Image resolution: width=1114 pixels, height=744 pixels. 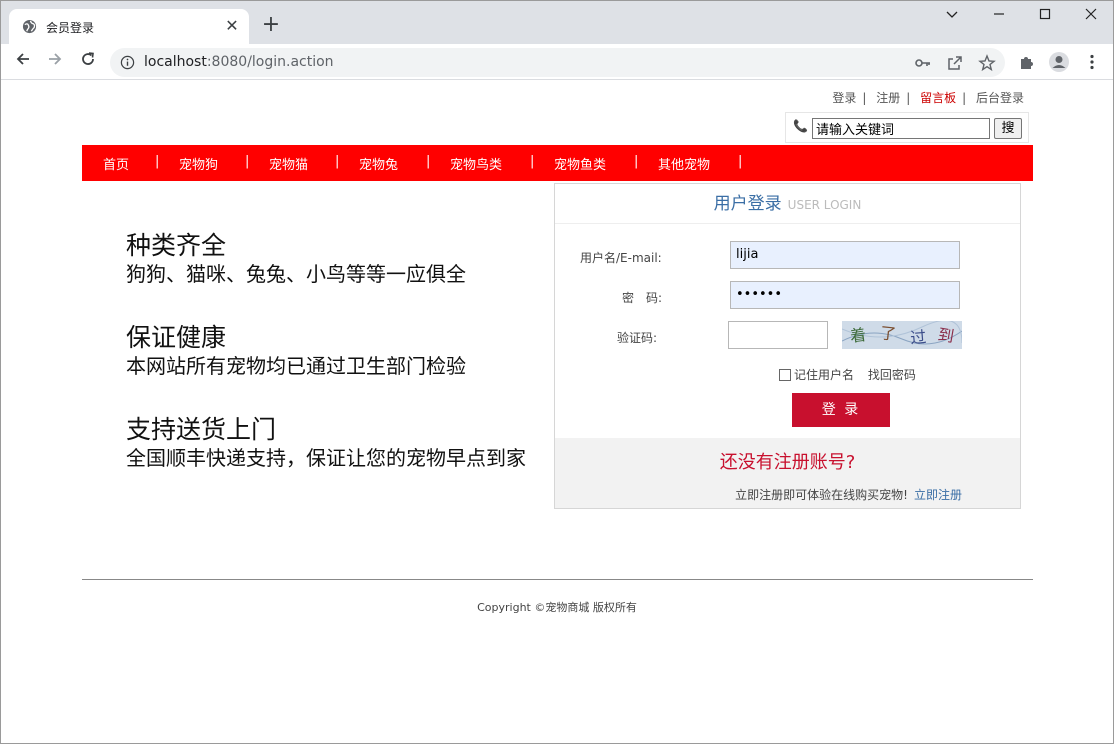 I want to click on captcha-char: 了, so click(x=888, y=333).